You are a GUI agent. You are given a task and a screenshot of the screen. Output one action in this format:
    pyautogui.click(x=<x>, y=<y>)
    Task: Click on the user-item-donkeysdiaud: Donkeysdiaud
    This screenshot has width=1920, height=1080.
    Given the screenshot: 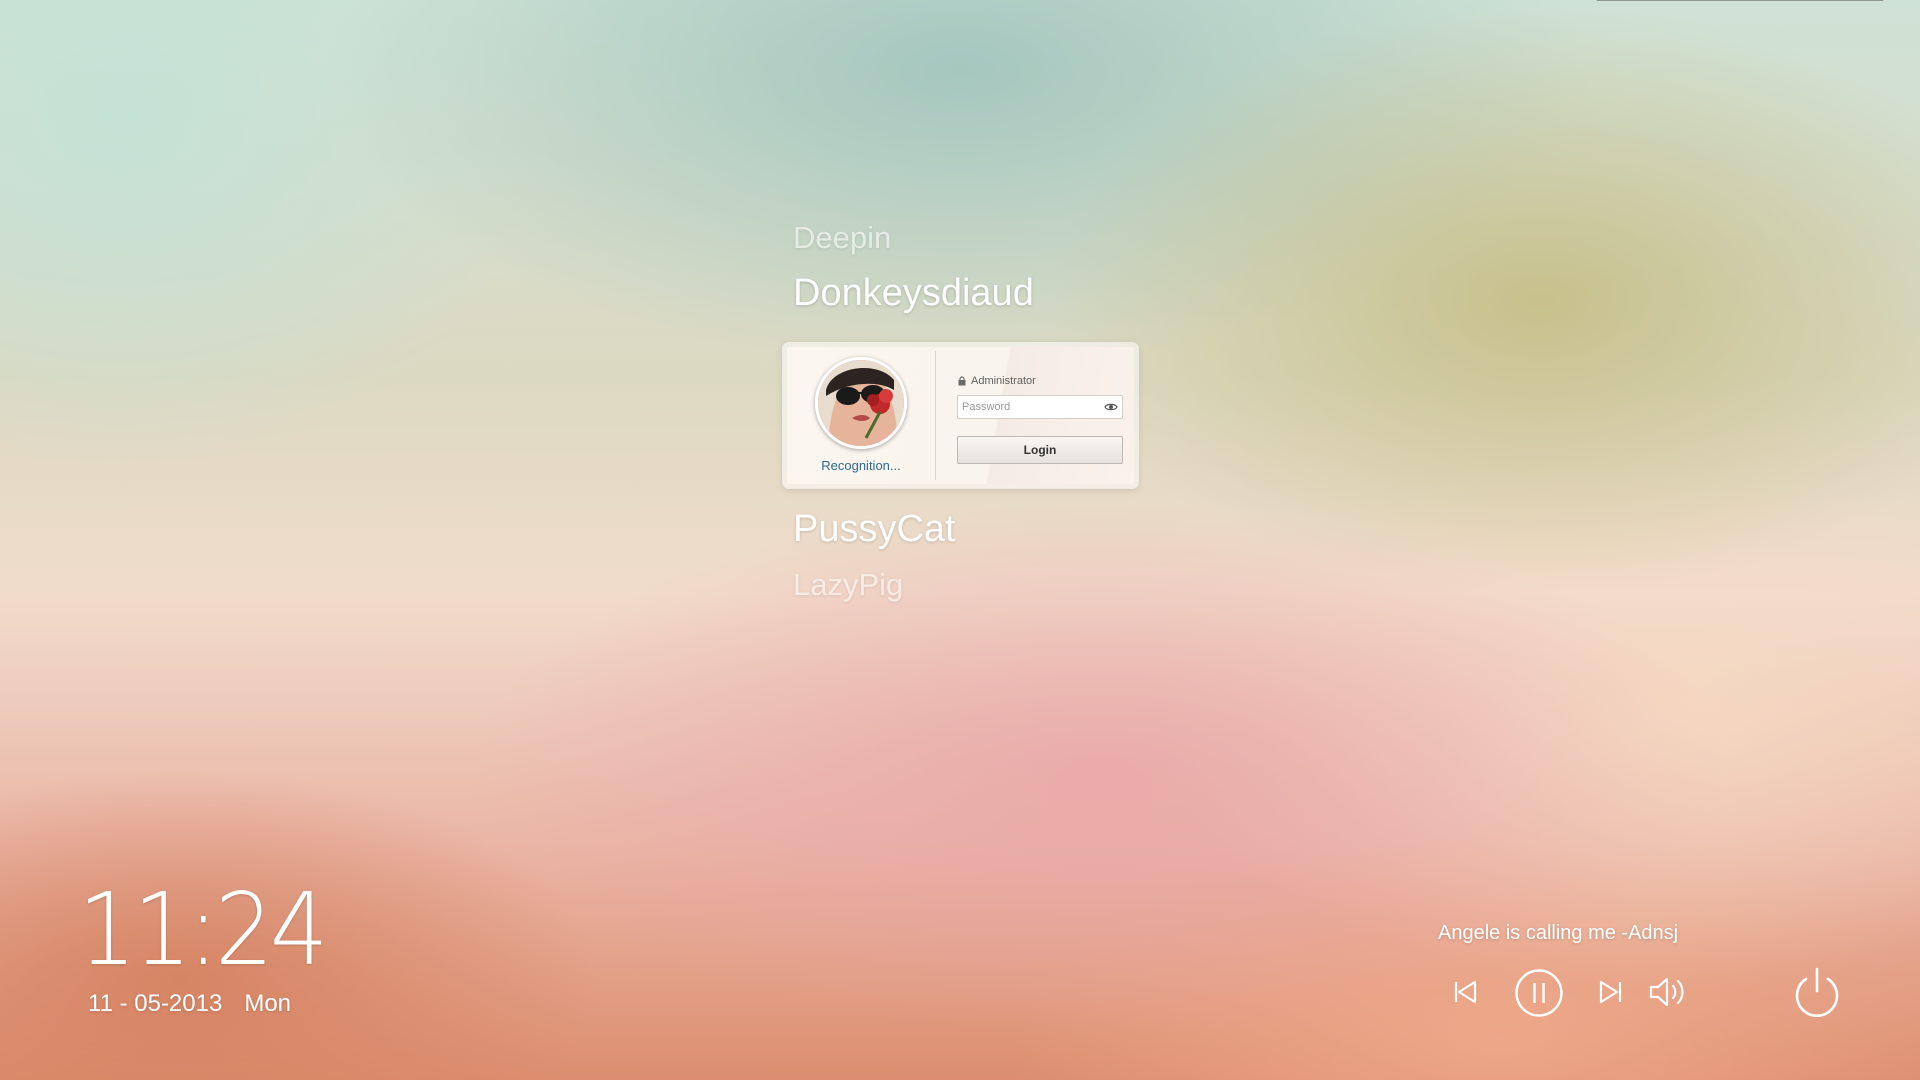 What is the action you would take?
    pyautogui.click(x=913, y=293)
    